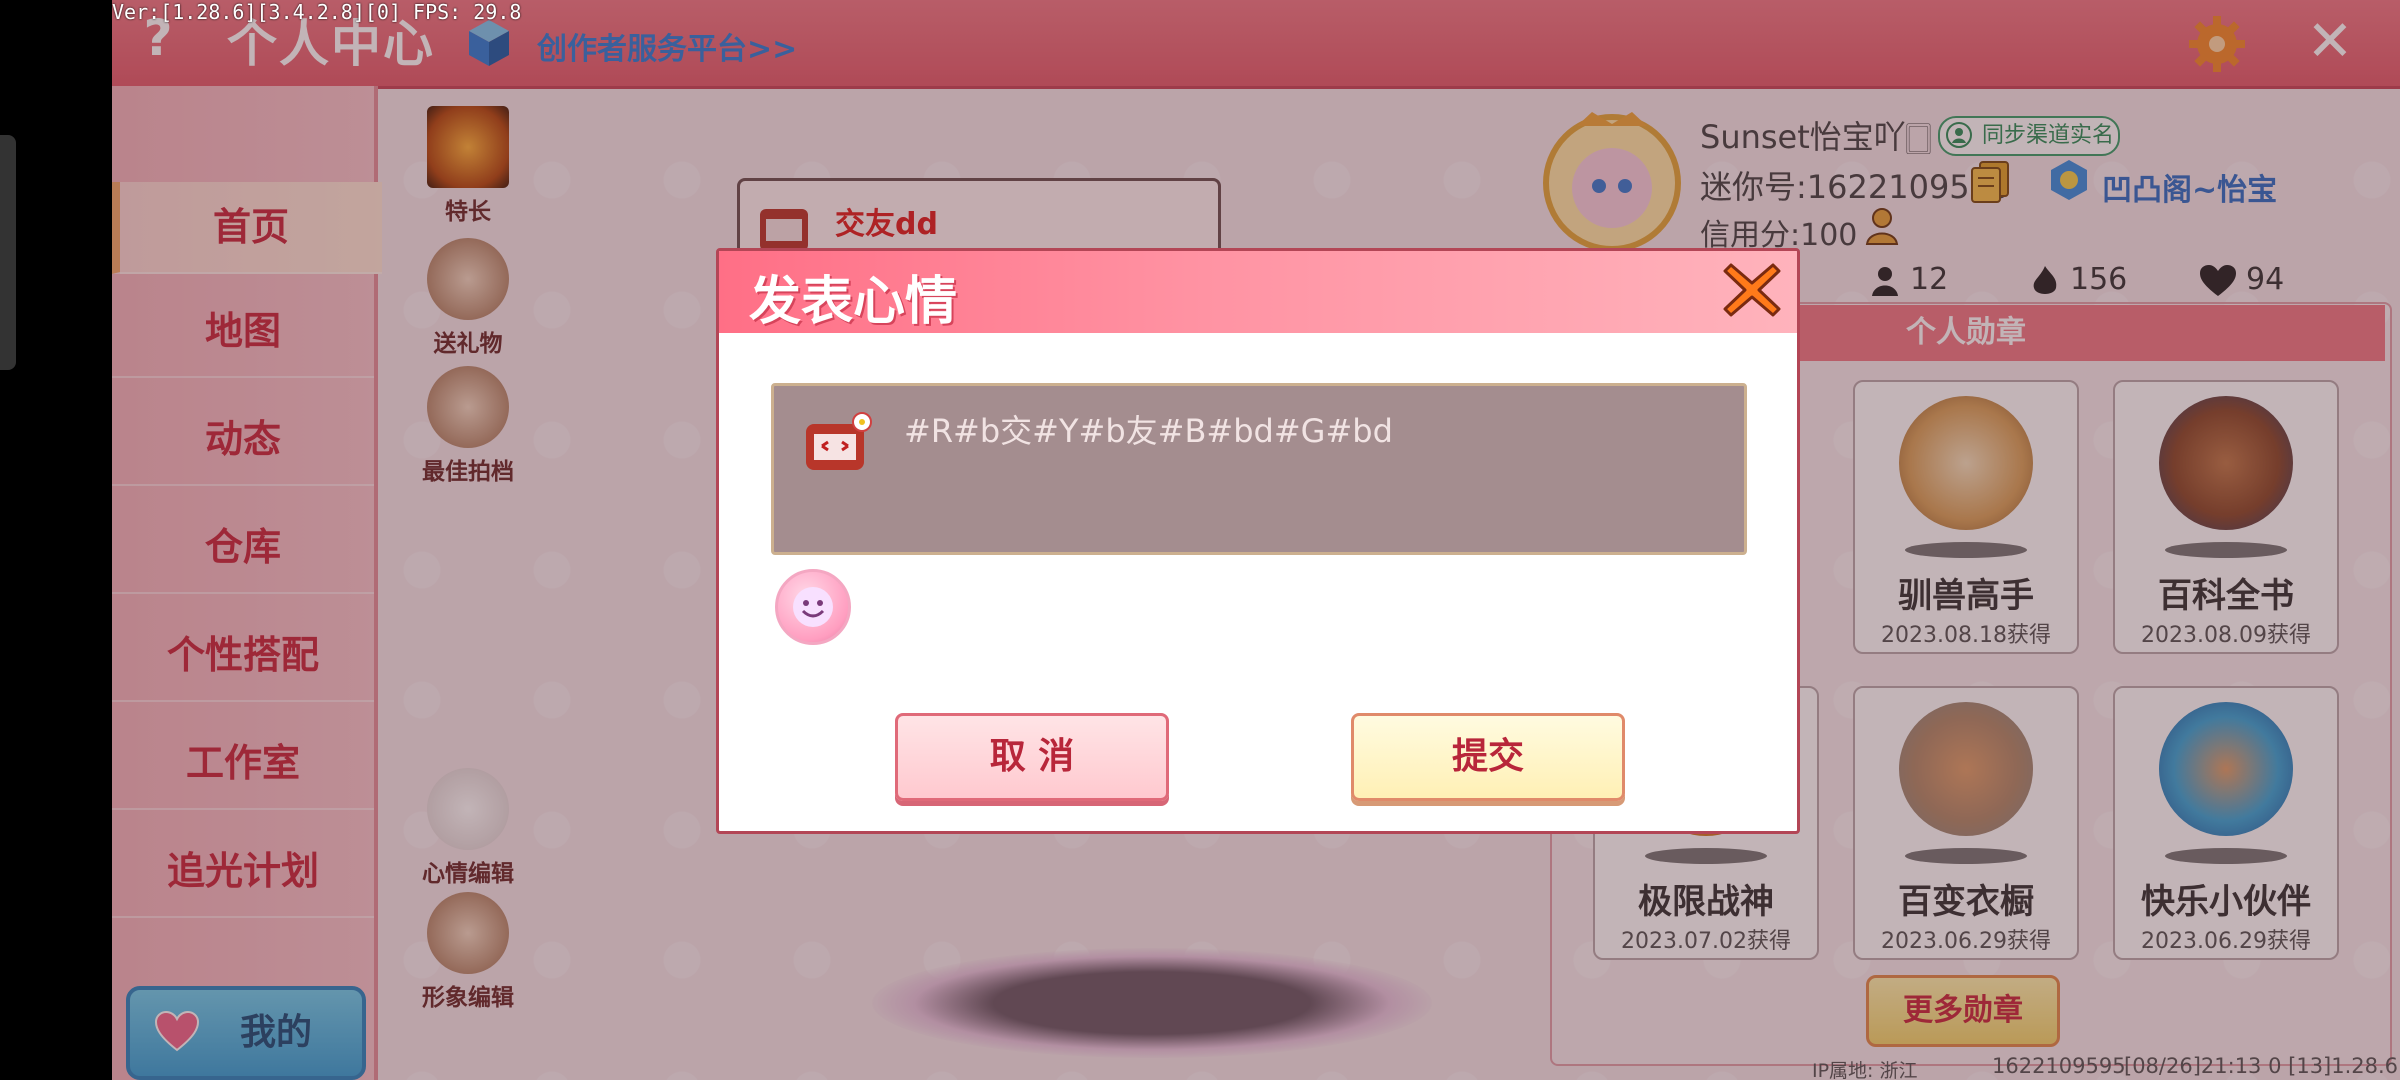 This screenshot has height=1080, width=2400. What do you see at coordinates (1488, 757) in the screenshot?
I see `submit-button: 提交` at bounding box center [1488, 757].